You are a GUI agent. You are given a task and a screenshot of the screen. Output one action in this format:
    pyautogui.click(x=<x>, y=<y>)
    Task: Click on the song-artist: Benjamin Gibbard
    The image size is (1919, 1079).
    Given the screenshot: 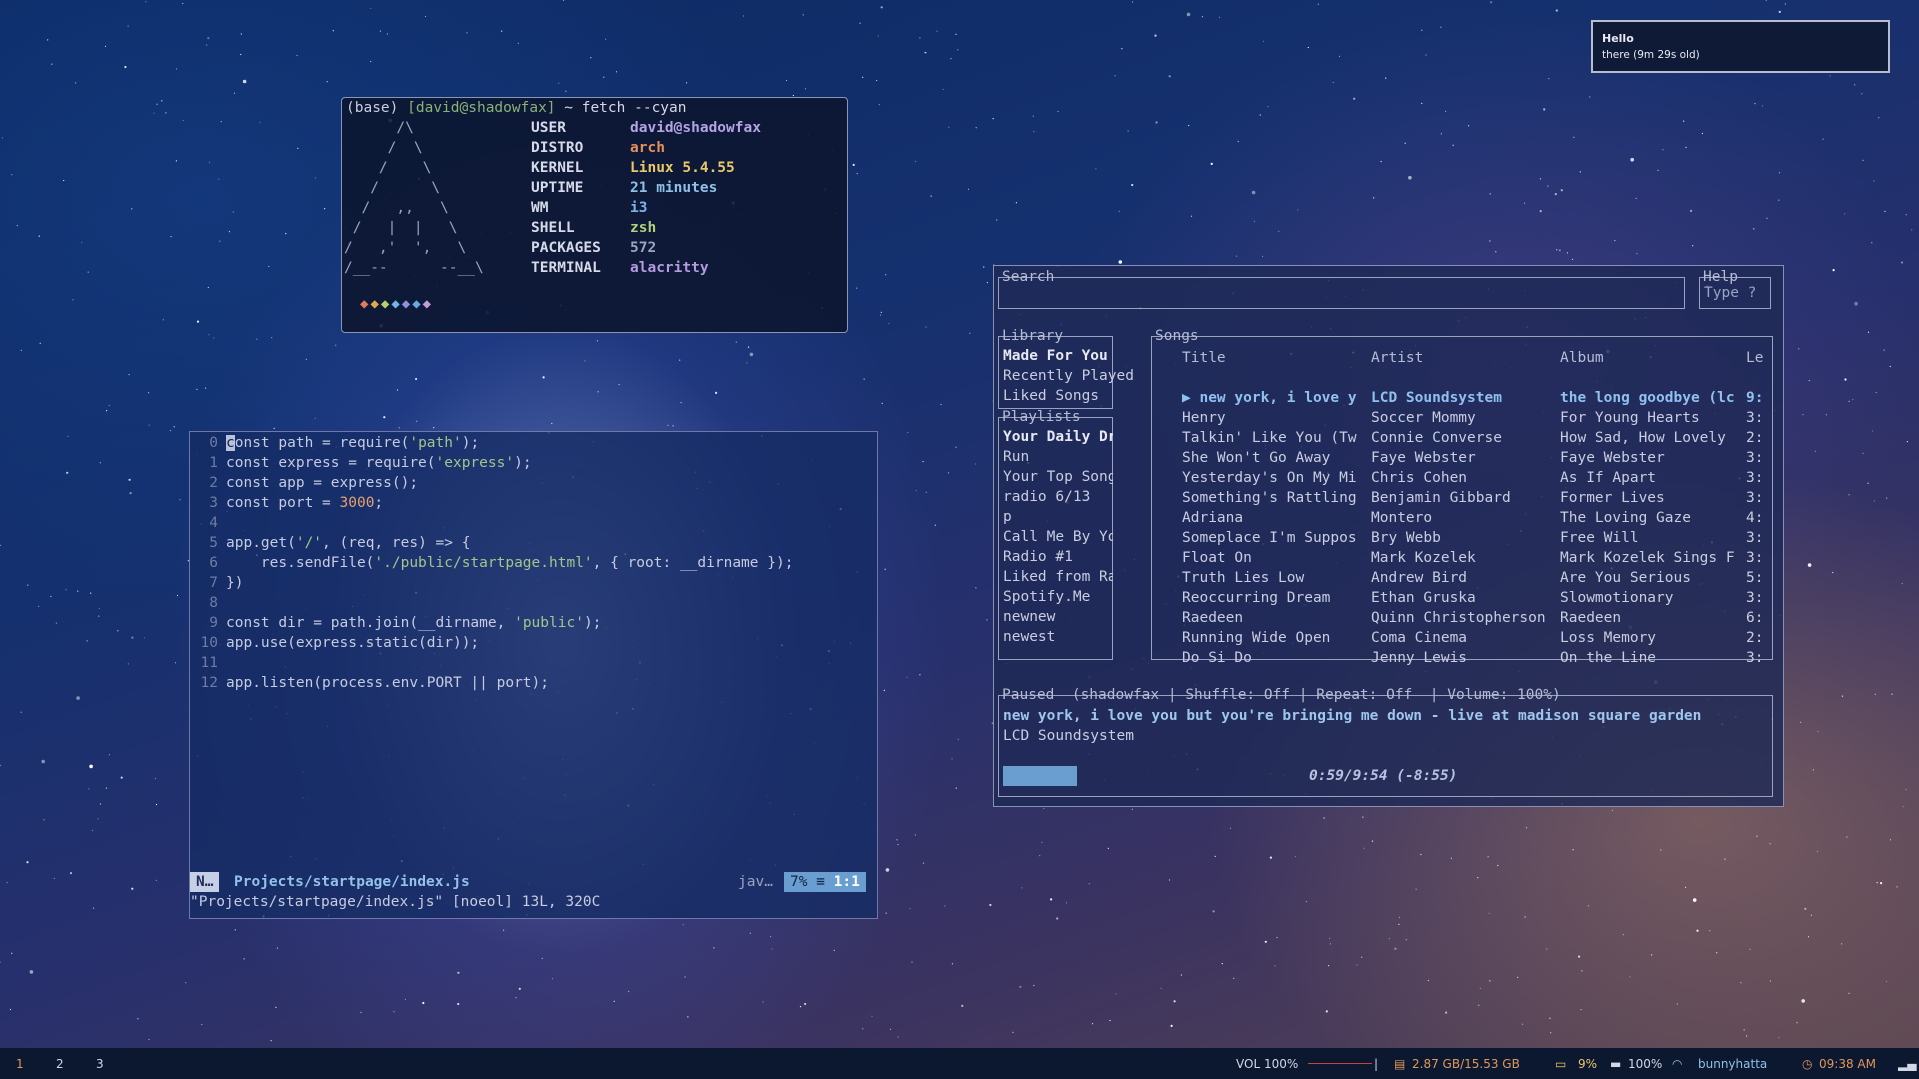 What is the action you would take?
    pyautogui.click(x=1463, y=498)
    